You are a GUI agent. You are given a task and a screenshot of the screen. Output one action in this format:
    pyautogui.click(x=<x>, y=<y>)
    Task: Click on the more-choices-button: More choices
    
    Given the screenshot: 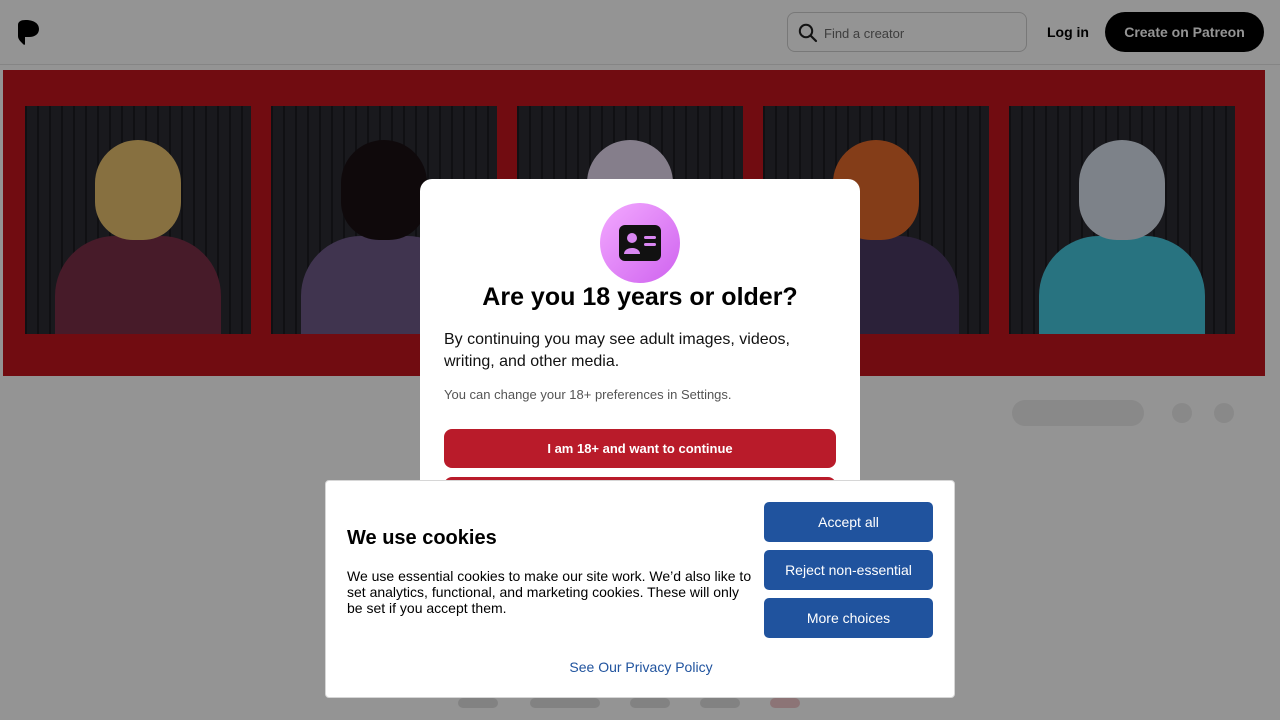 What is the action you would take?
    pyautogui.click(x=848, y=618)
    